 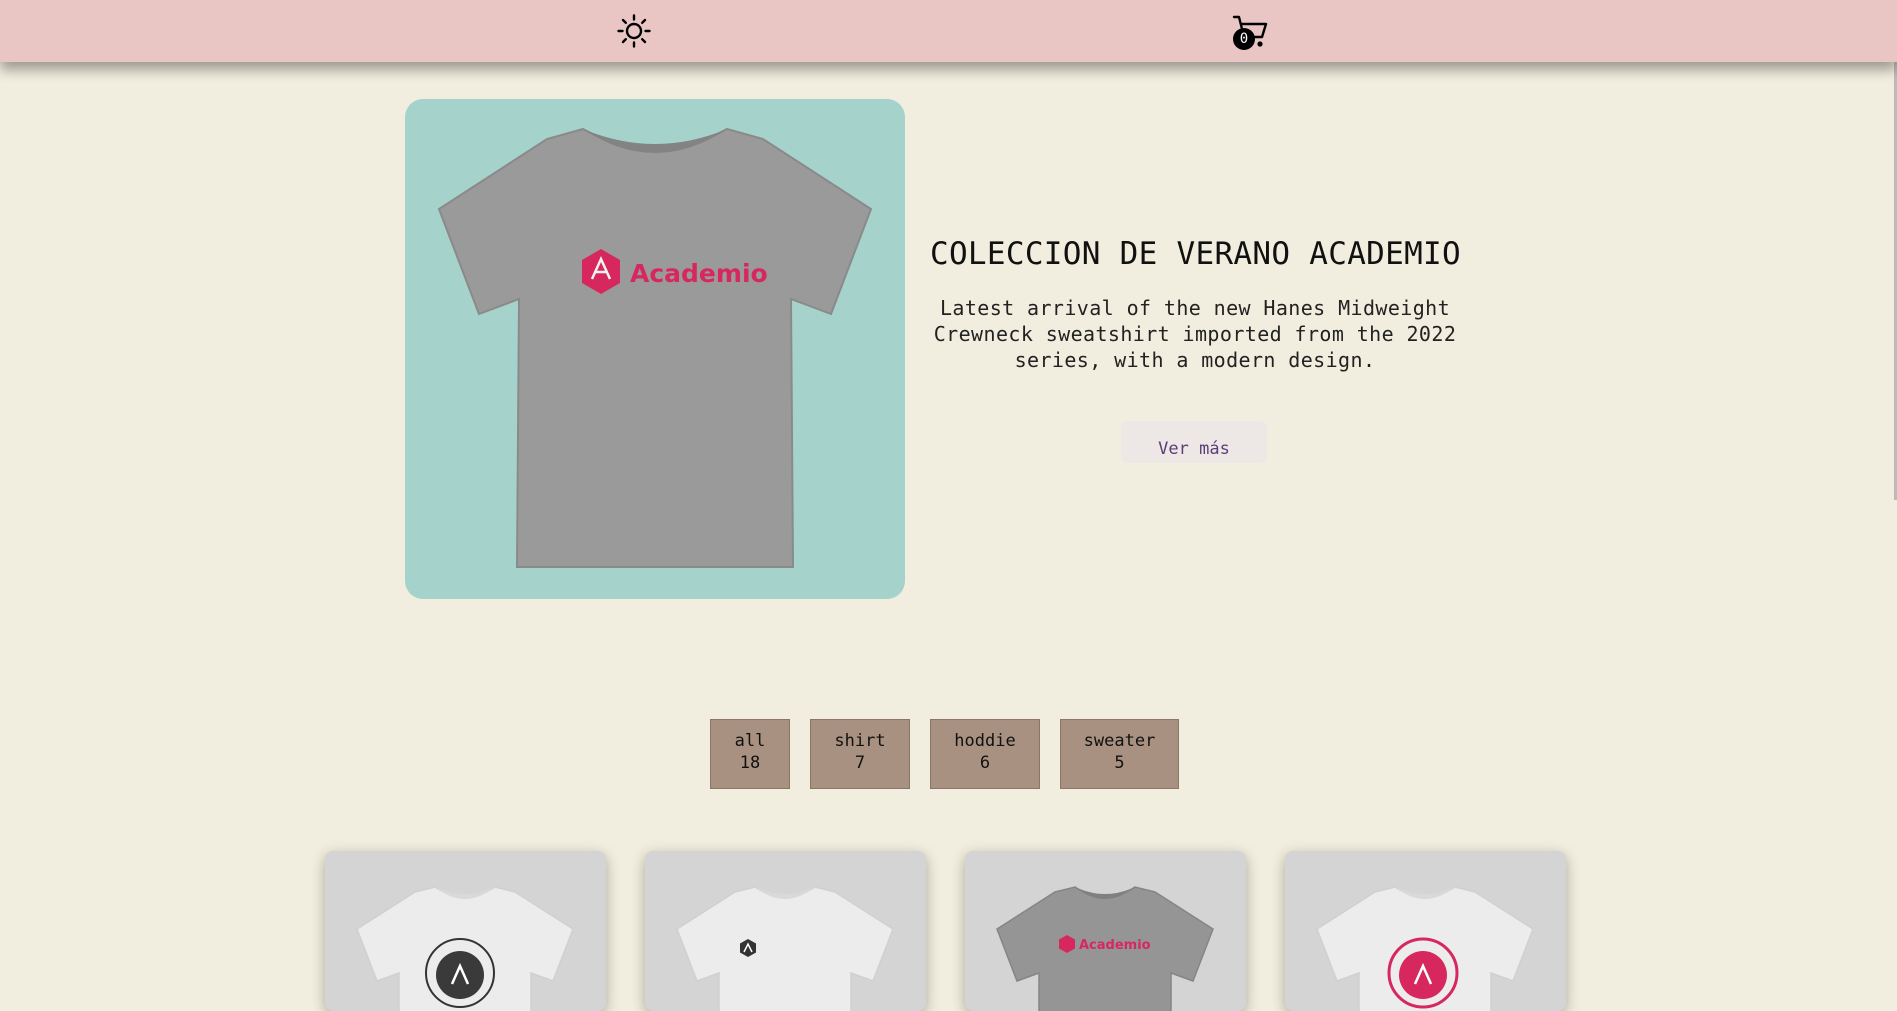 What do you see at coordinates (750, 763) in the screenshot?
I see `filter-count: 18` at bounding box center [750, 763].